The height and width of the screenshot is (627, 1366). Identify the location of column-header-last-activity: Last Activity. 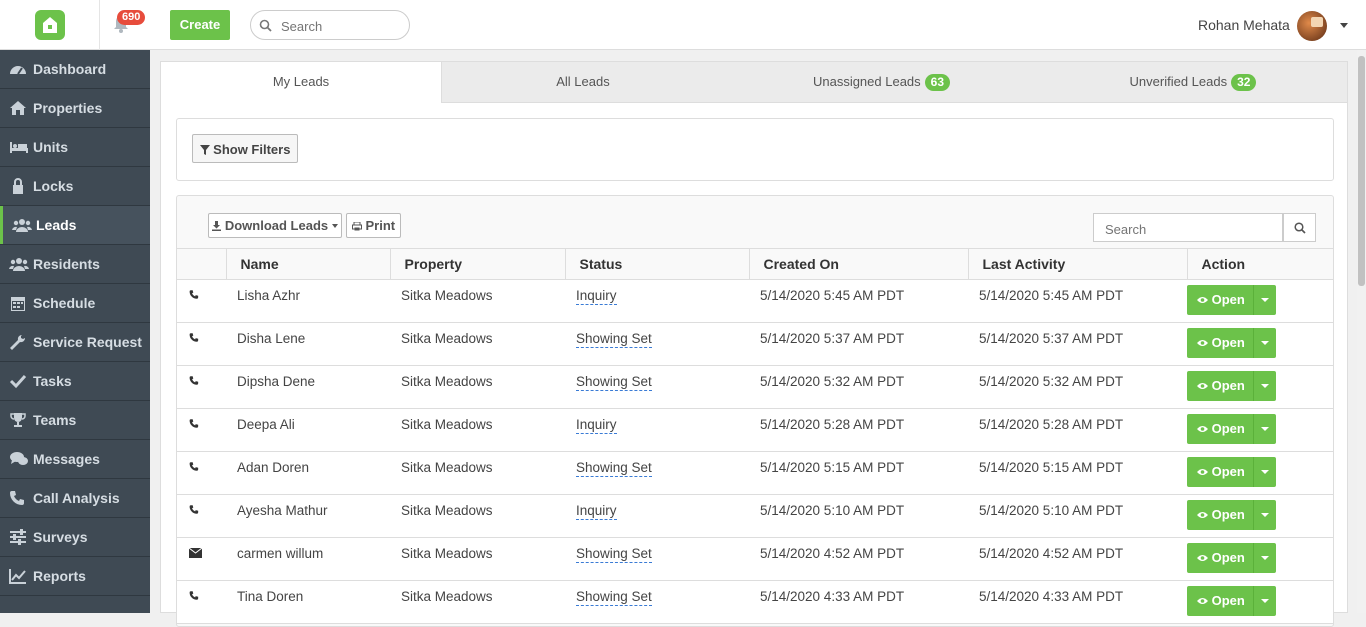
(1077, 264).